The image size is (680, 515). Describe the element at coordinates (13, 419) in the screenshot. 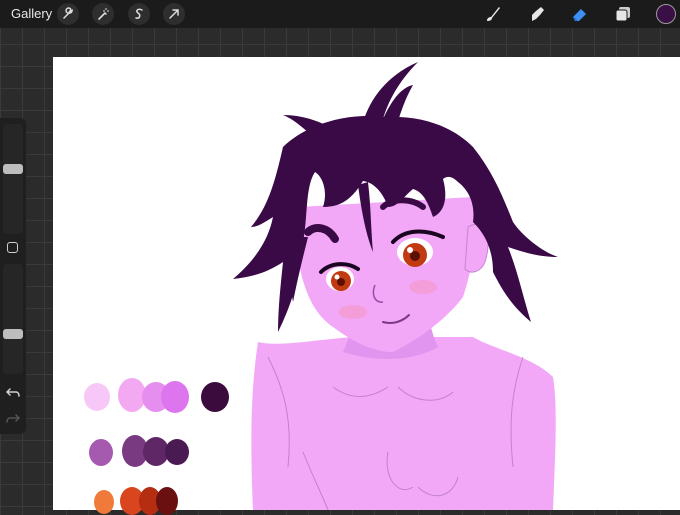

I see `redo-icon` at that location.